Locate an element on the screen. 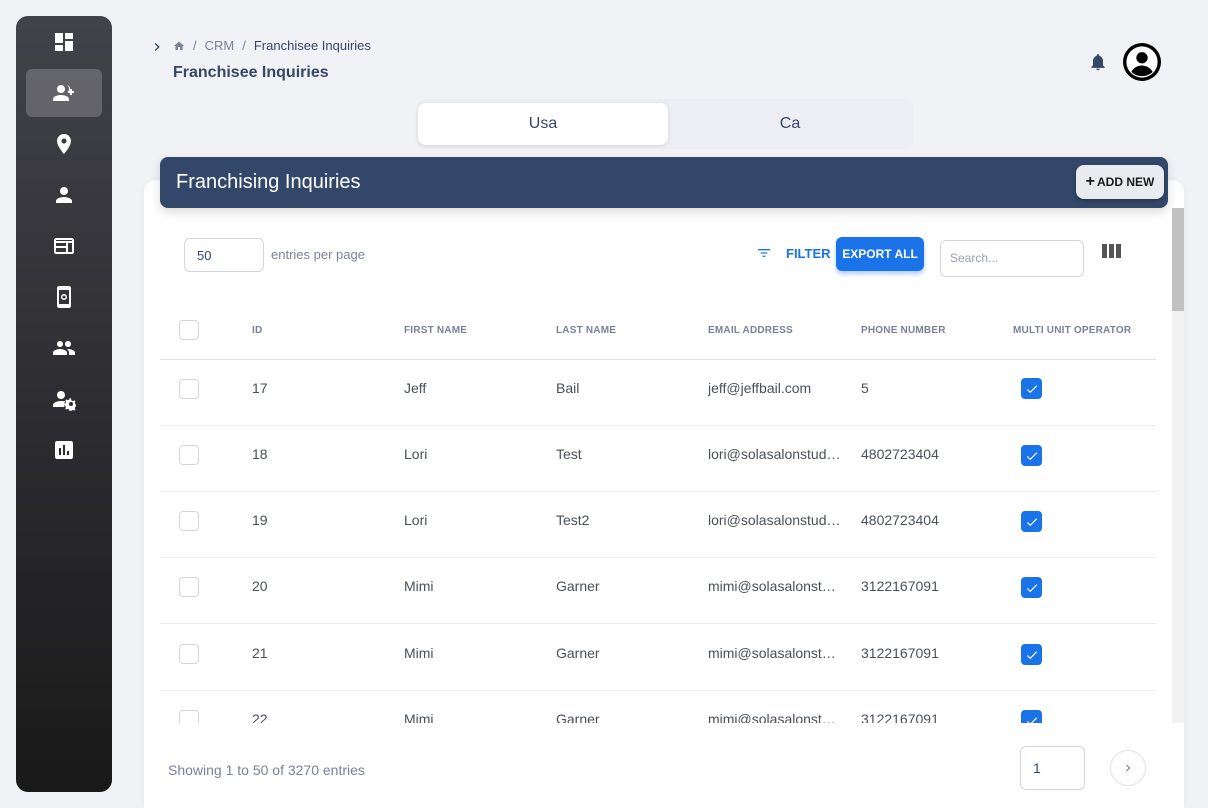  cell-phone: 5 is located at coordinates (865, 388).